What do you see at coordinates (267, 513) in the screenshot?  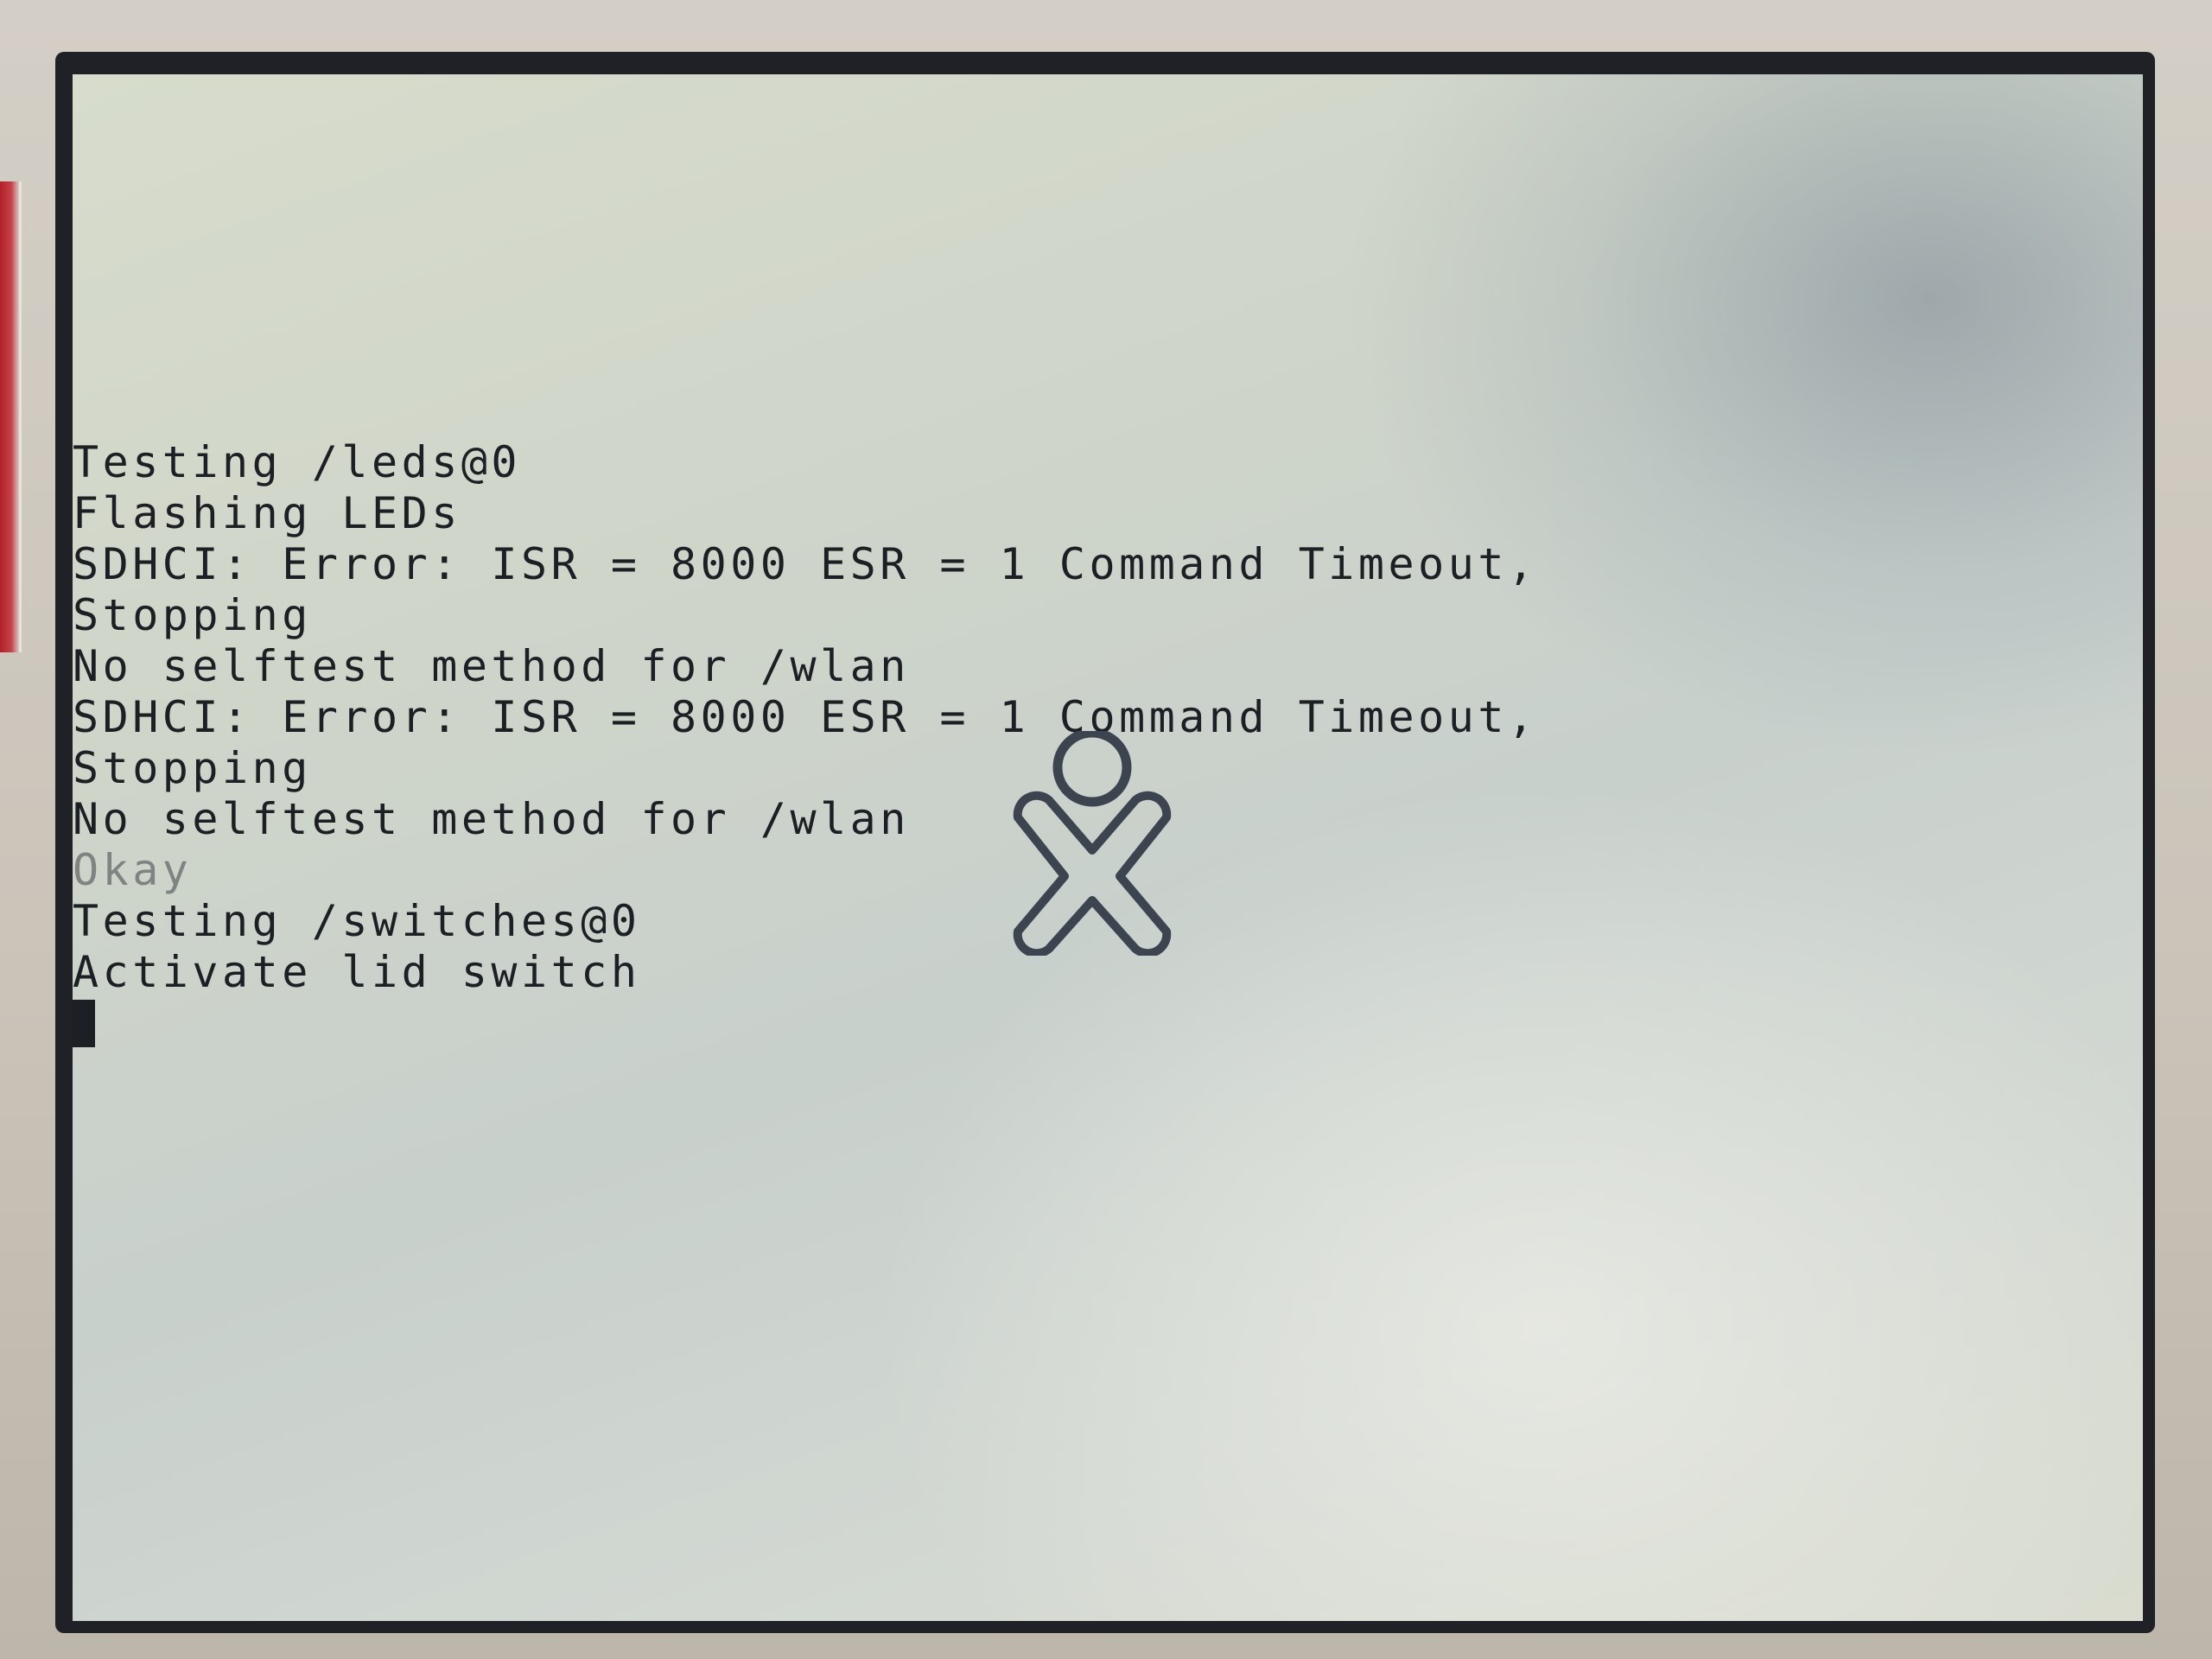 I see `console-line: Flashing LEDs` at bounding box center [267, 513].